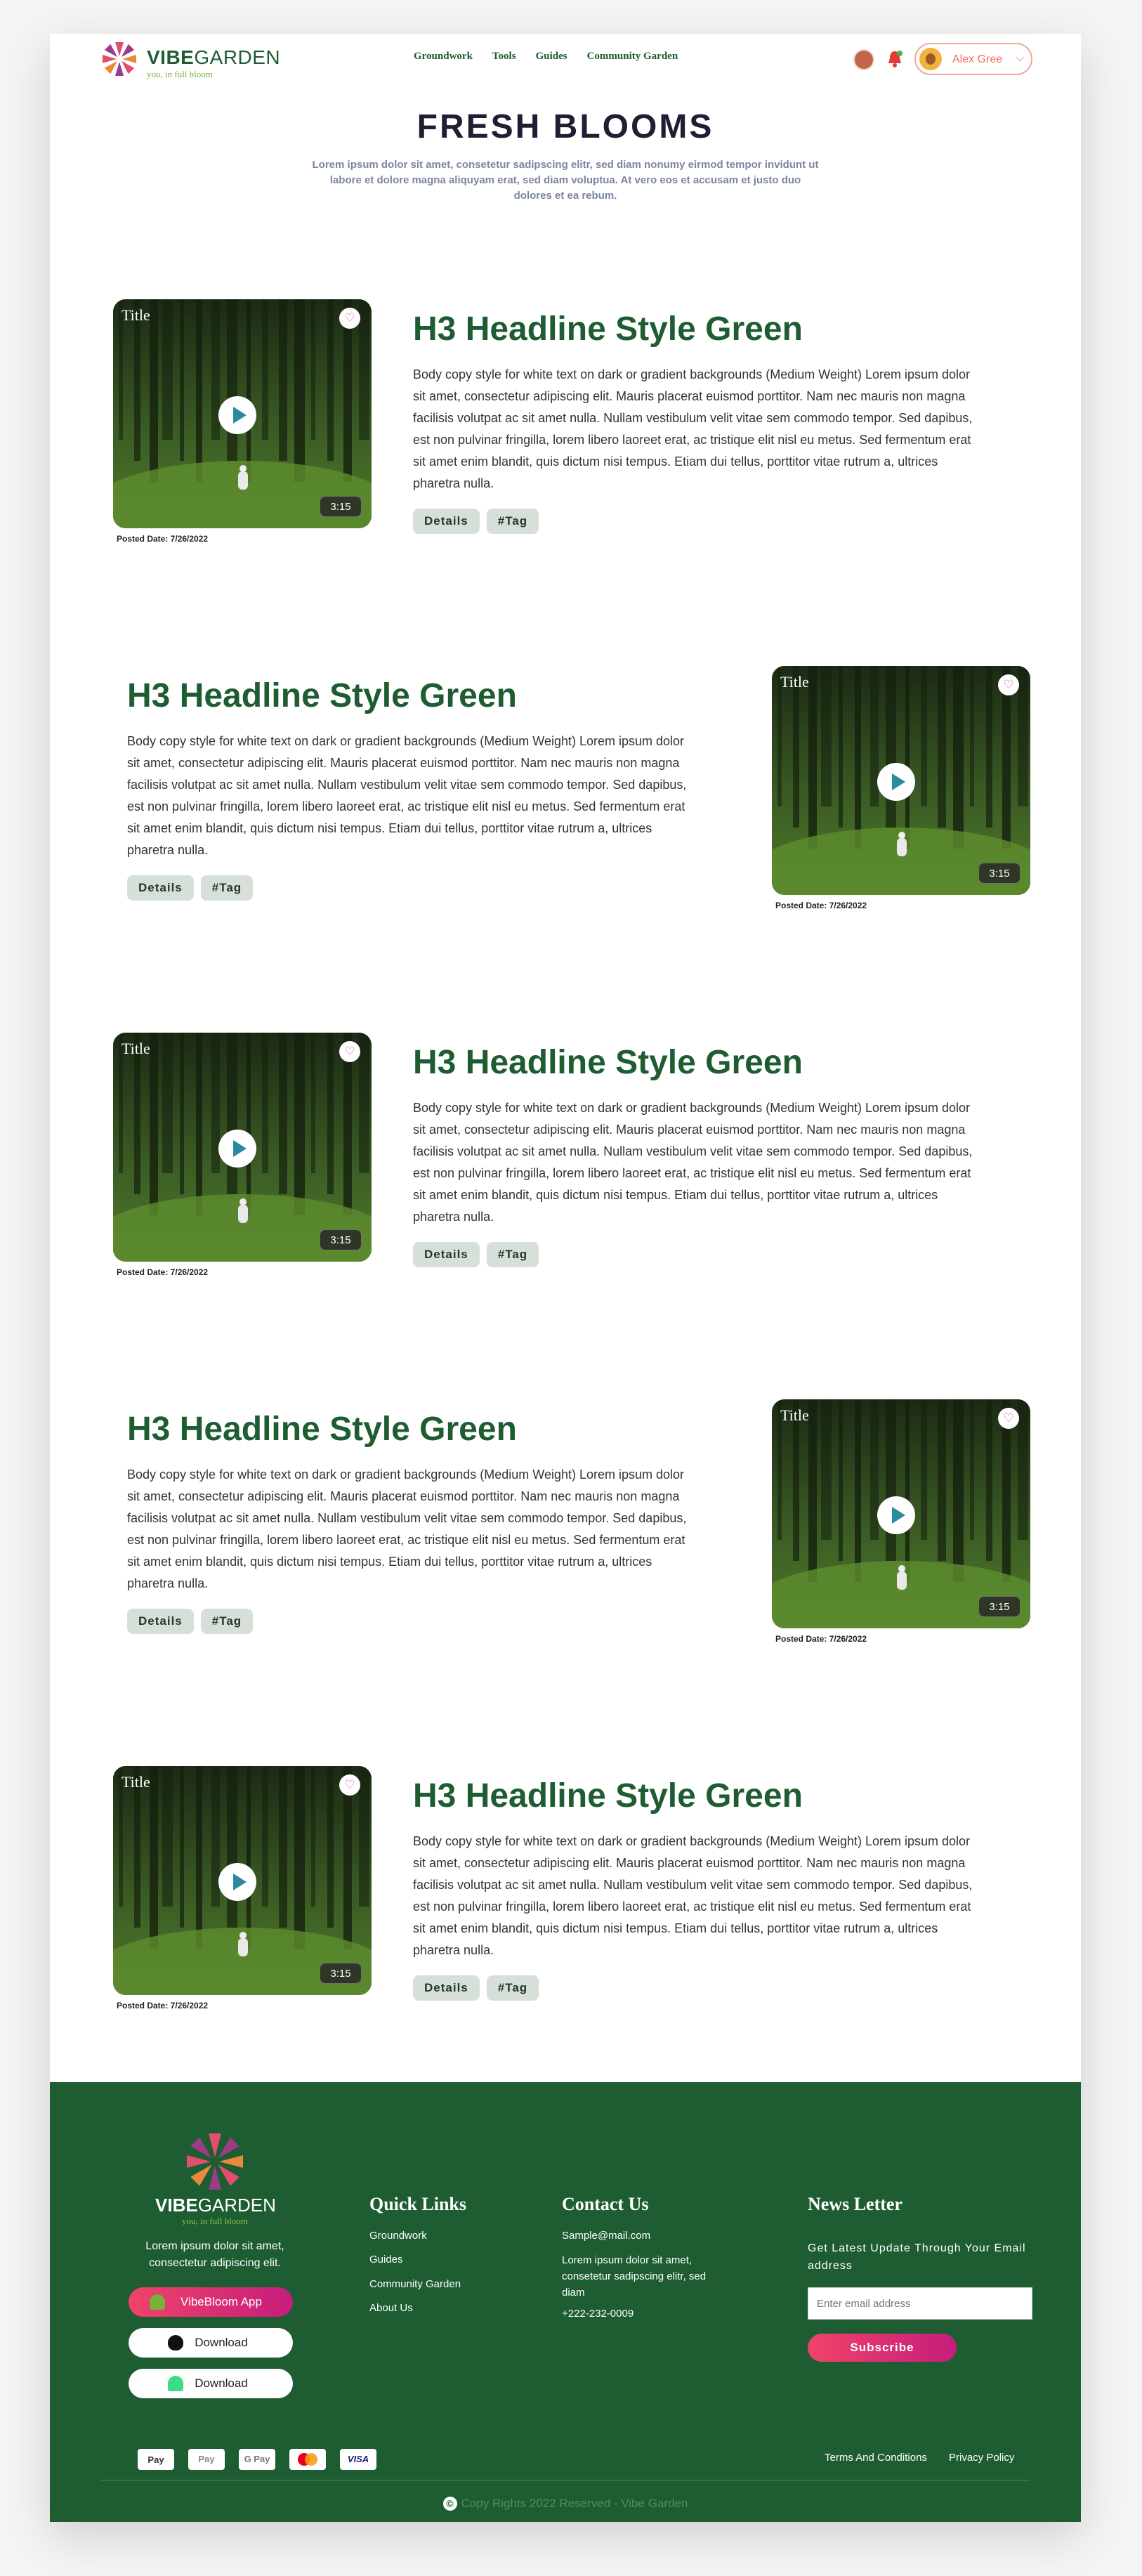  Describe the element at coordinates (216, 2206) in the screenshot. I see `footer-brand-name: VIBEGARDEN` at that location.